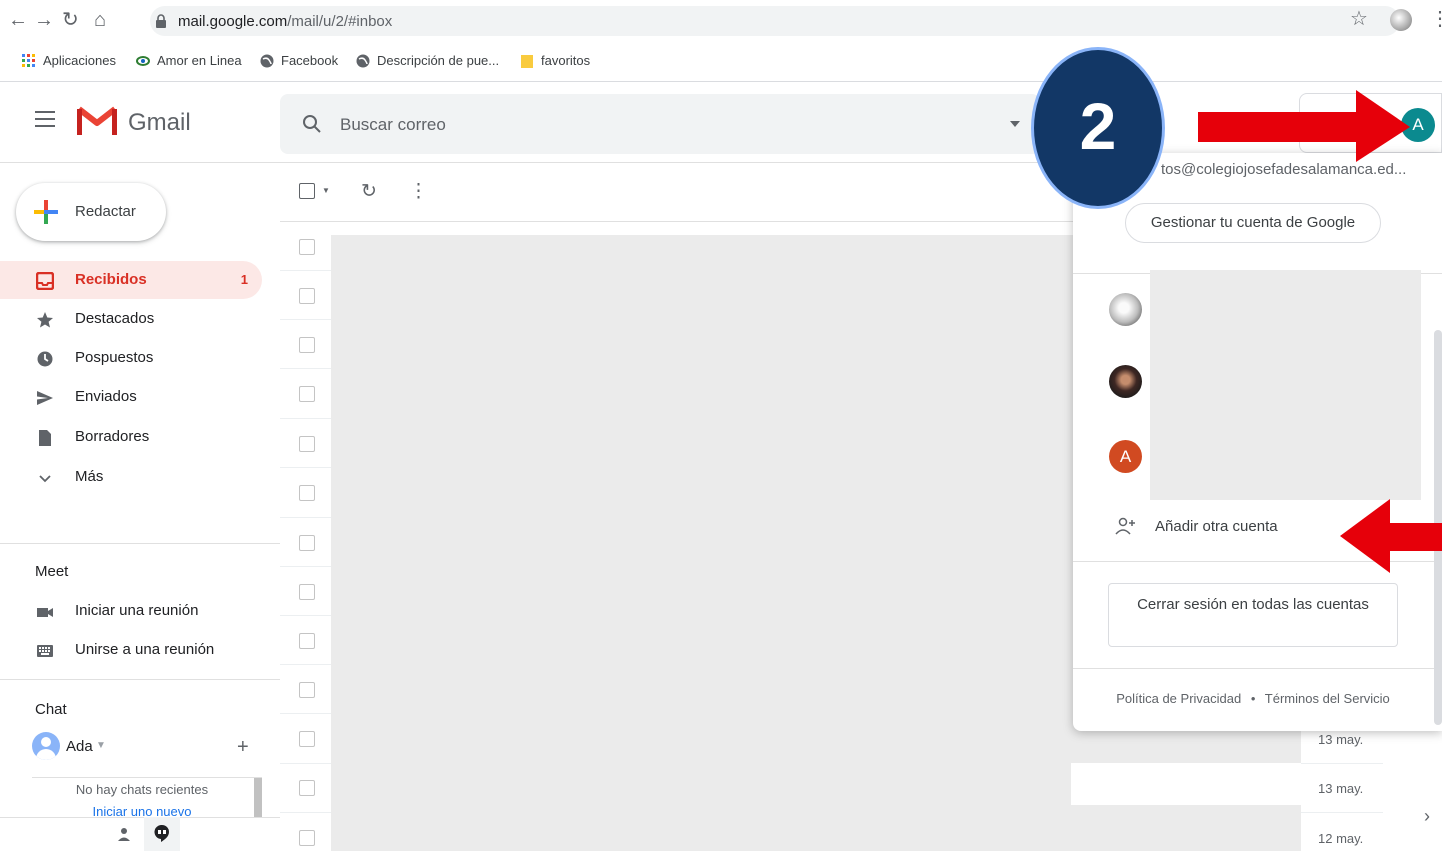 This screenshot has width=1442, height=851. I want to click on sidebar-item-label: Pospuestos, so click(114, 357).